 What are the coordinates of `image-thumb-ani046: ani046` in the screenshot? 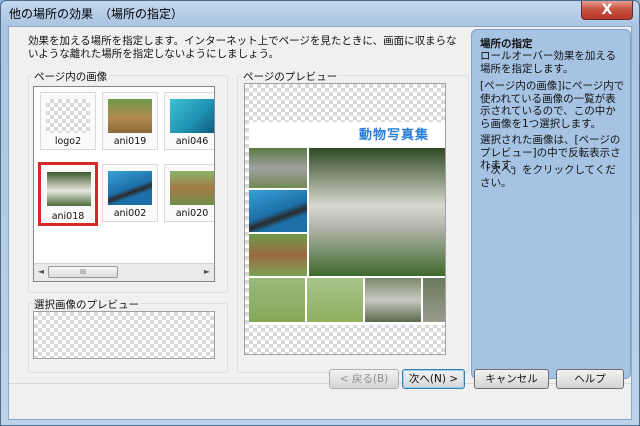 It's located at (189, 121).